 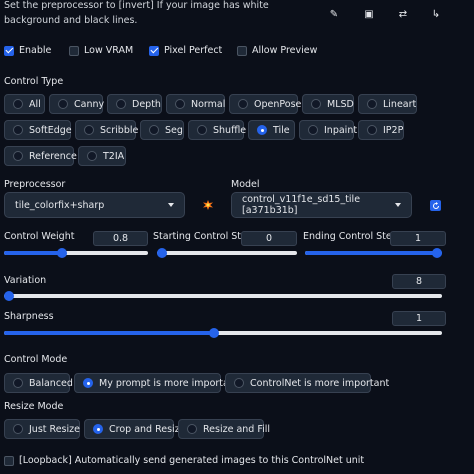 What do you see at coordinates (162, 253) in the screenshot?
I see `starting-step-thumb` at bounding box center [162, 253].